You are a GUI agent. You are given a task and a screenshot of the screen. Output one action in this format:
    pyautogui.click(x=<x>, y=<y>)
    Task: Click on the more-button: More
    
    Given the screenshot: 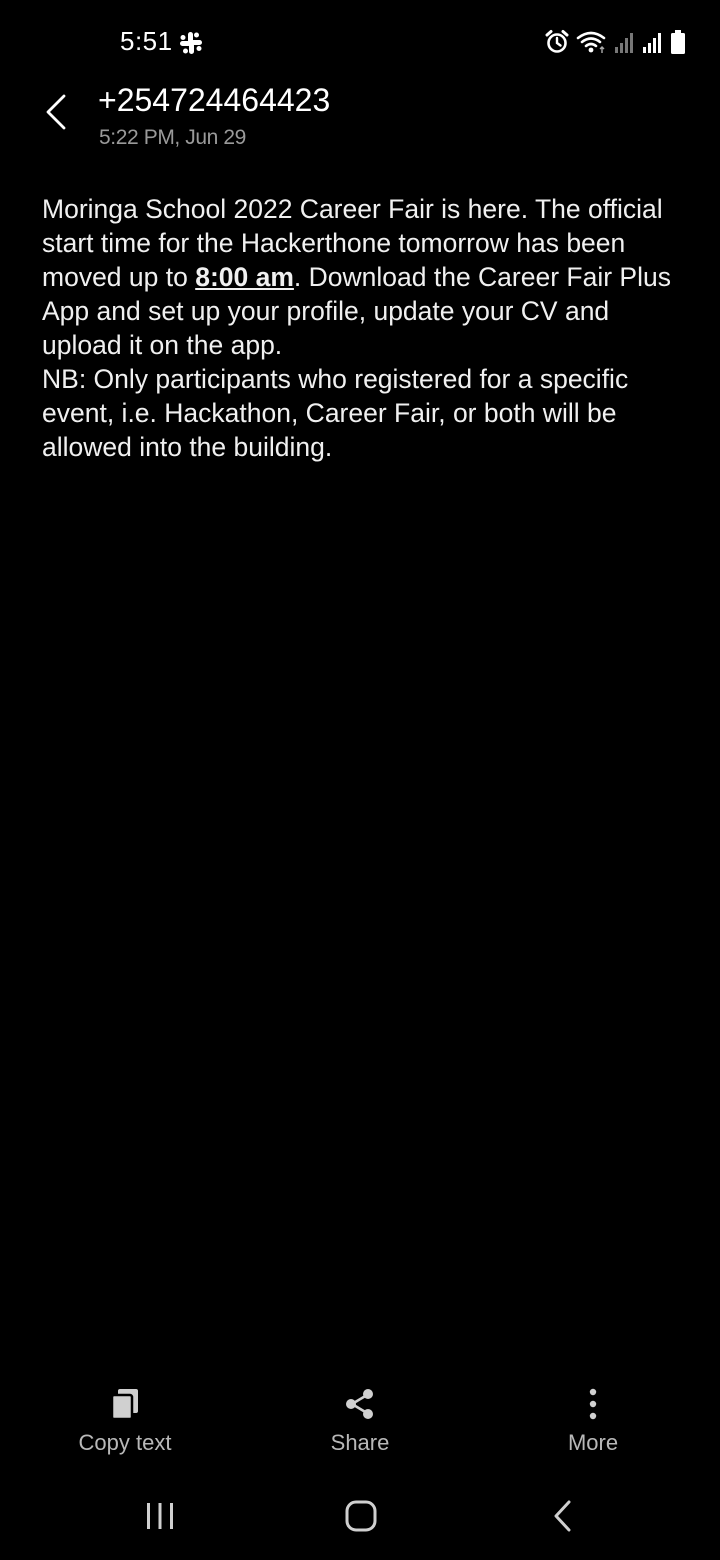 What is the action you would take?
    pyautogui.click(x=593, y=1429)
    